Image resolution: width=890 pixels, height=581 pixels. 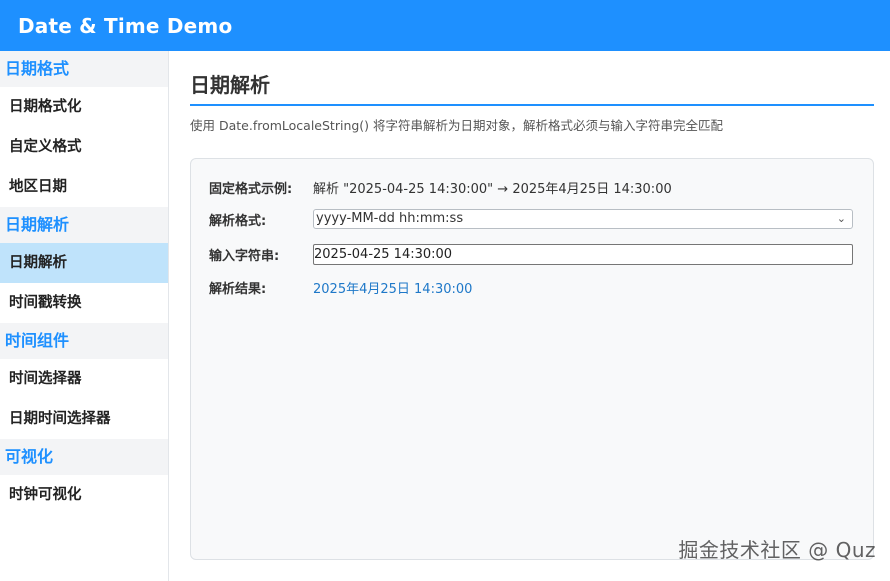 I want to click on chevron-down-icon: ⌄, so click(x=841, y=218).